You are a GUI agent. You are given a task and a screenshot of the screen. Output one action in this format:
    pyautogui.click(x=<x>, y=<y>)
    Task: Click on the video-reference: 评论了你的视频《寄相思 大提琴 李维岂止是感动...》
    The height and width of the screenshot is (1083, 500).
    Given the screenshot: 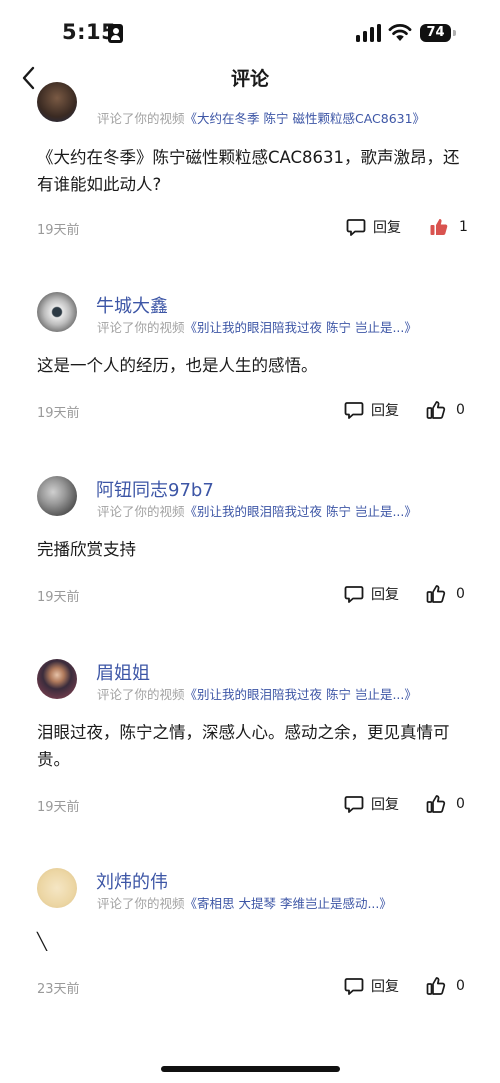 What is the action you would take?
    pyautogui.click(x=244, y=902)
    